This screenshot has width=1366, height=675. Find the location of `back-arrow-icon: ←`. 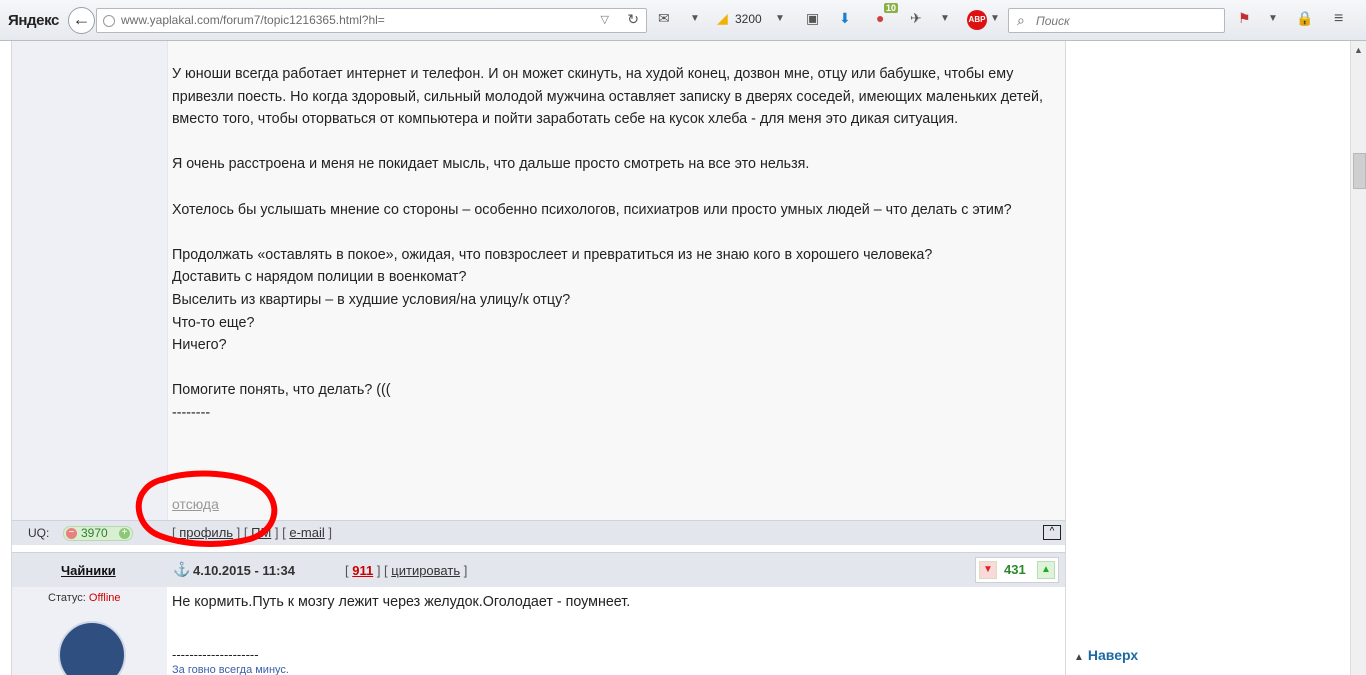

back-arrow-icon: ← is located at coordinates (81, 19).